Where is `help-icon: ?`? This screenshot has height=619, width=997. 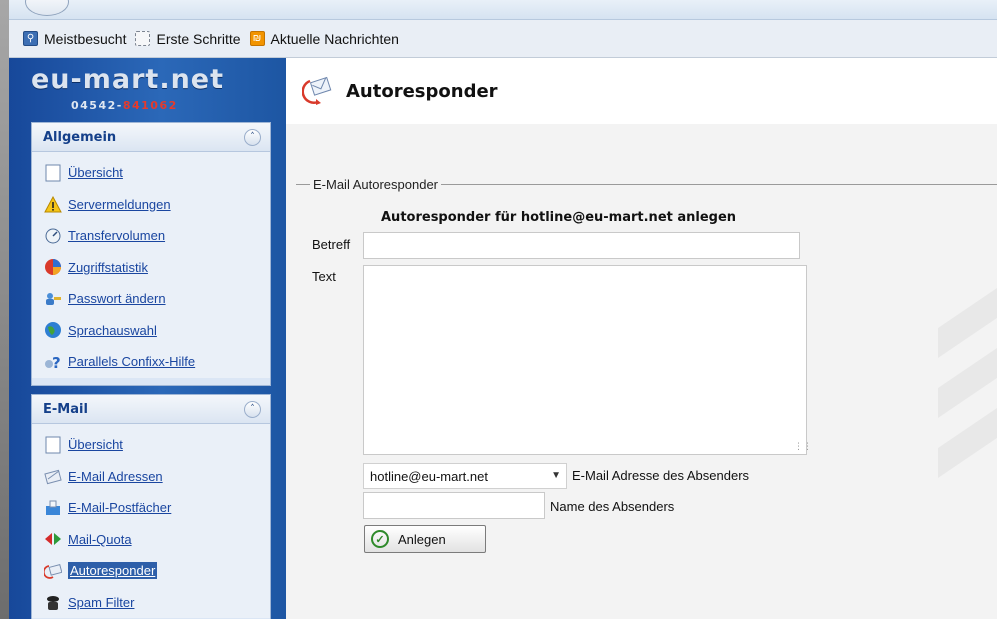 help-icon: ? is located at coordinates (53, 362).